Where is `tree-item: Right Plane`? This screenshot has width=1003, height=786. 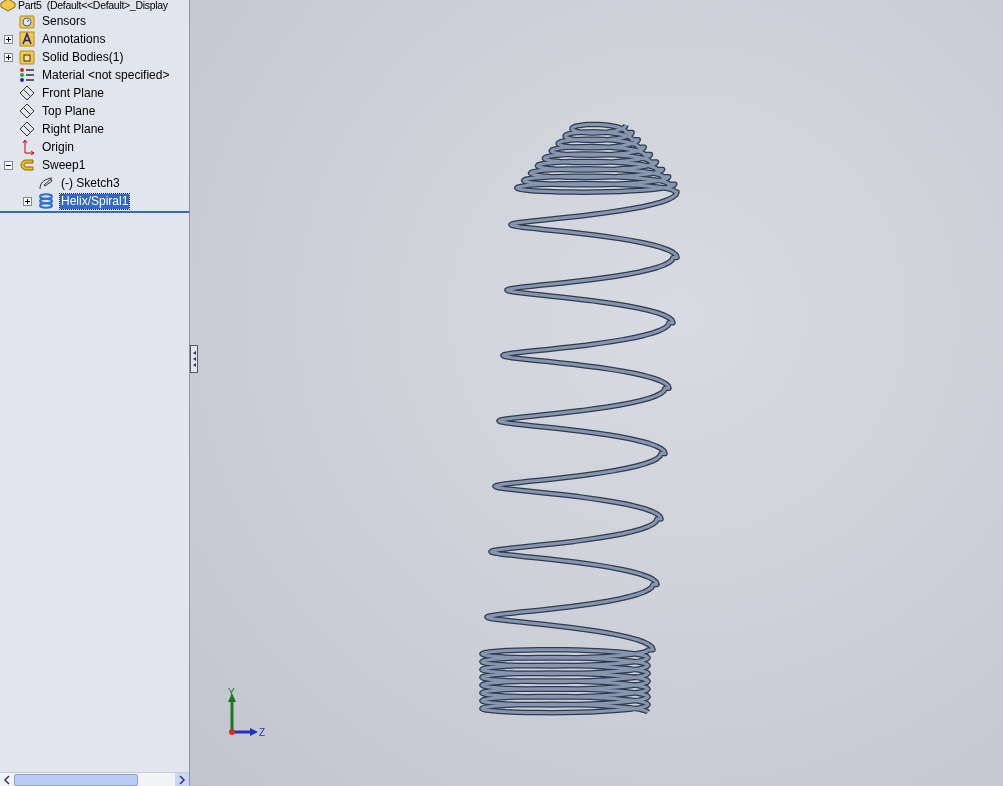
tree-item: Right Plane is located at coordinates (73, 129).